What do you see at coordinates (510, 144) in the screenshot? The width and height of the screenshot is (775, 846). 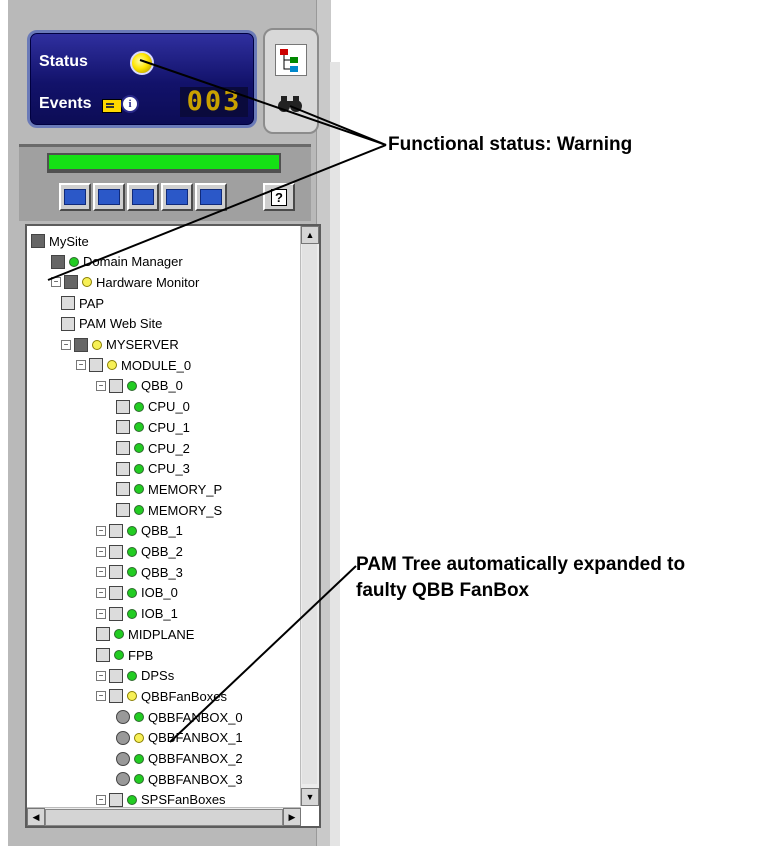 I see `functional-status-annotation: Functional status: Warning` at bounding box center [510, 144].